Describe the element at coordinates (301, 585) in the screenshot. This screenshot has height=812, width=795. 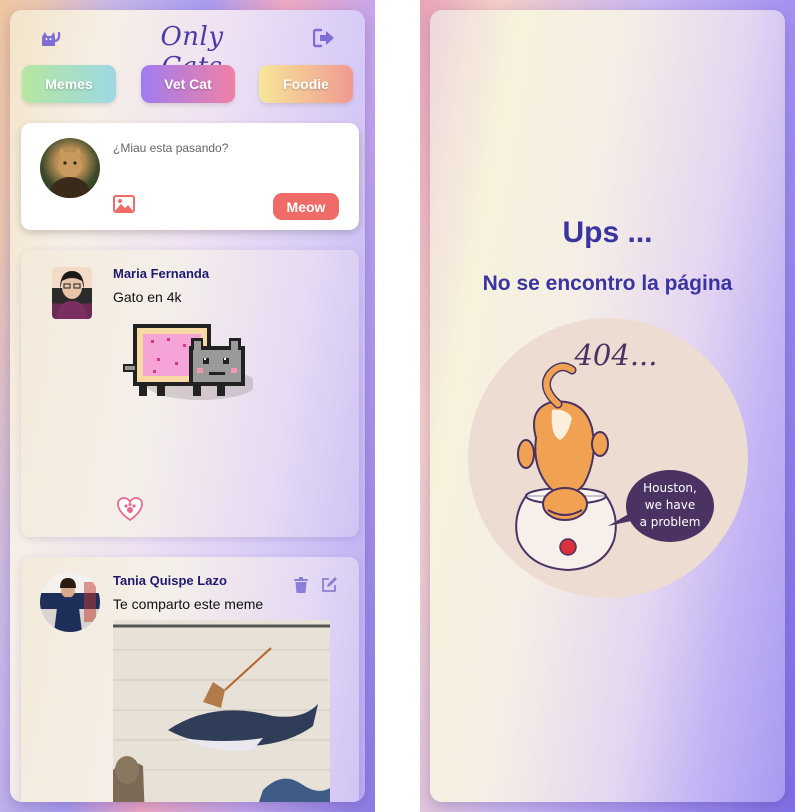
I see `trash-icon` at that location.